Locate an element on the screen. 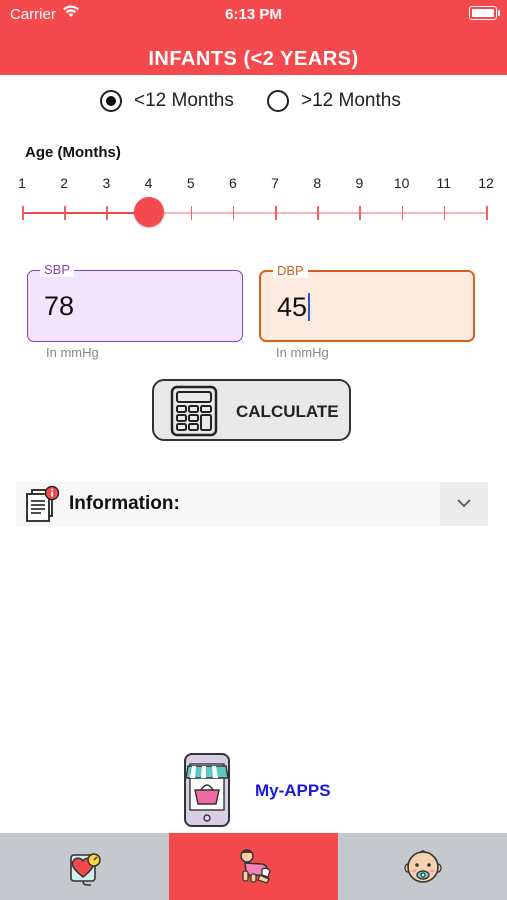 This screenshot has width=507, height=900. tab-infants is located at coordinates (253, 866).